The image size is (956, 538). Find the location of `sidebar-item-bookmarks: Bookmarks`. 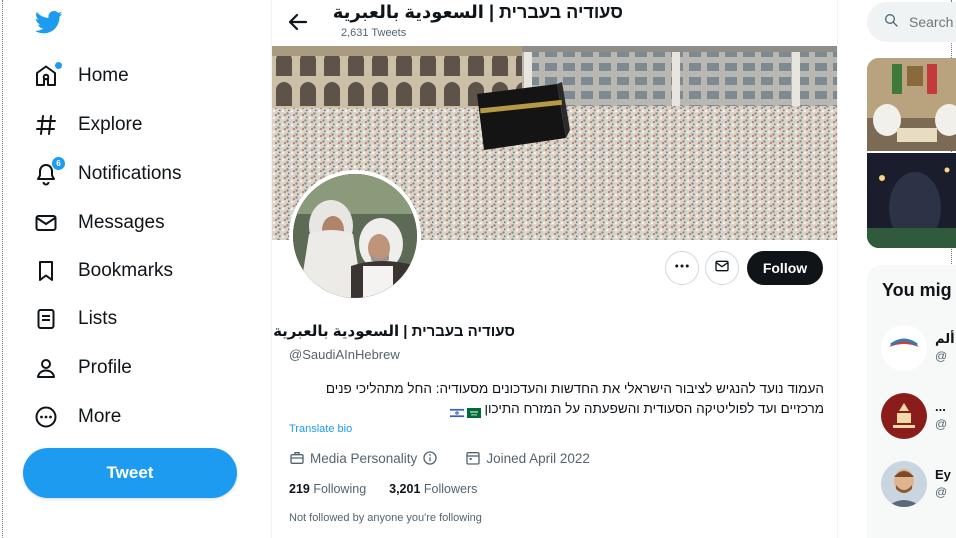

sidebar-item-bookmarks: Bookmarks is located at coordinates (103, 271).